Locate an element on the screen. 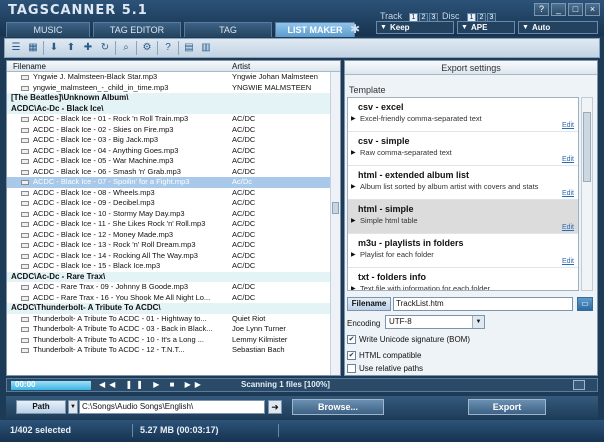 This screenshot has width=604, height=442. template-item: html - simple ▶ Simple html table Edit is located at coordinates (463, 217).